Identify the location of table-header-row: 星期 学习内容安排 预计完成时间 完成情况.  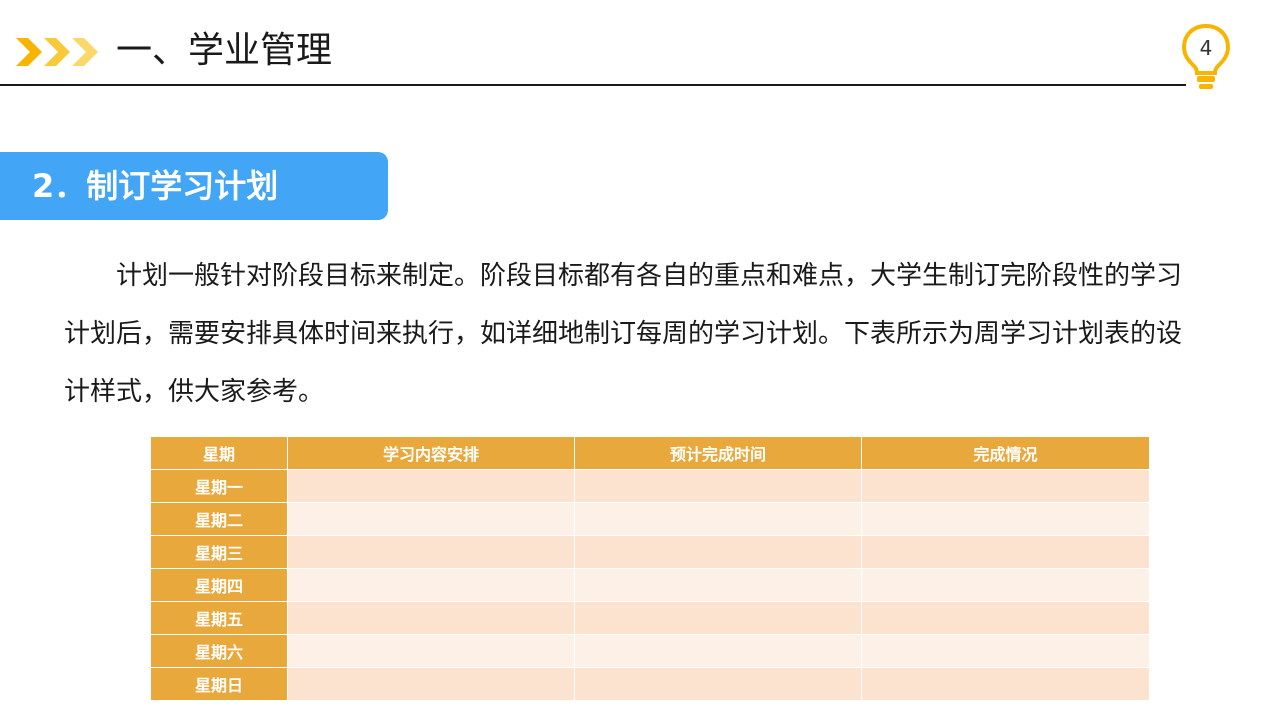
(650, 453).